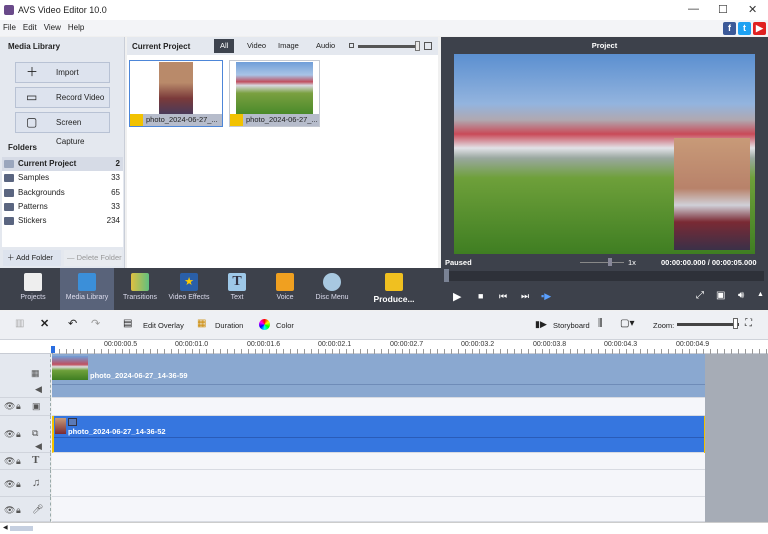 The image size is (768, 534). I want to click on ruler-label: 00:00:02.7, so click(407, 344).